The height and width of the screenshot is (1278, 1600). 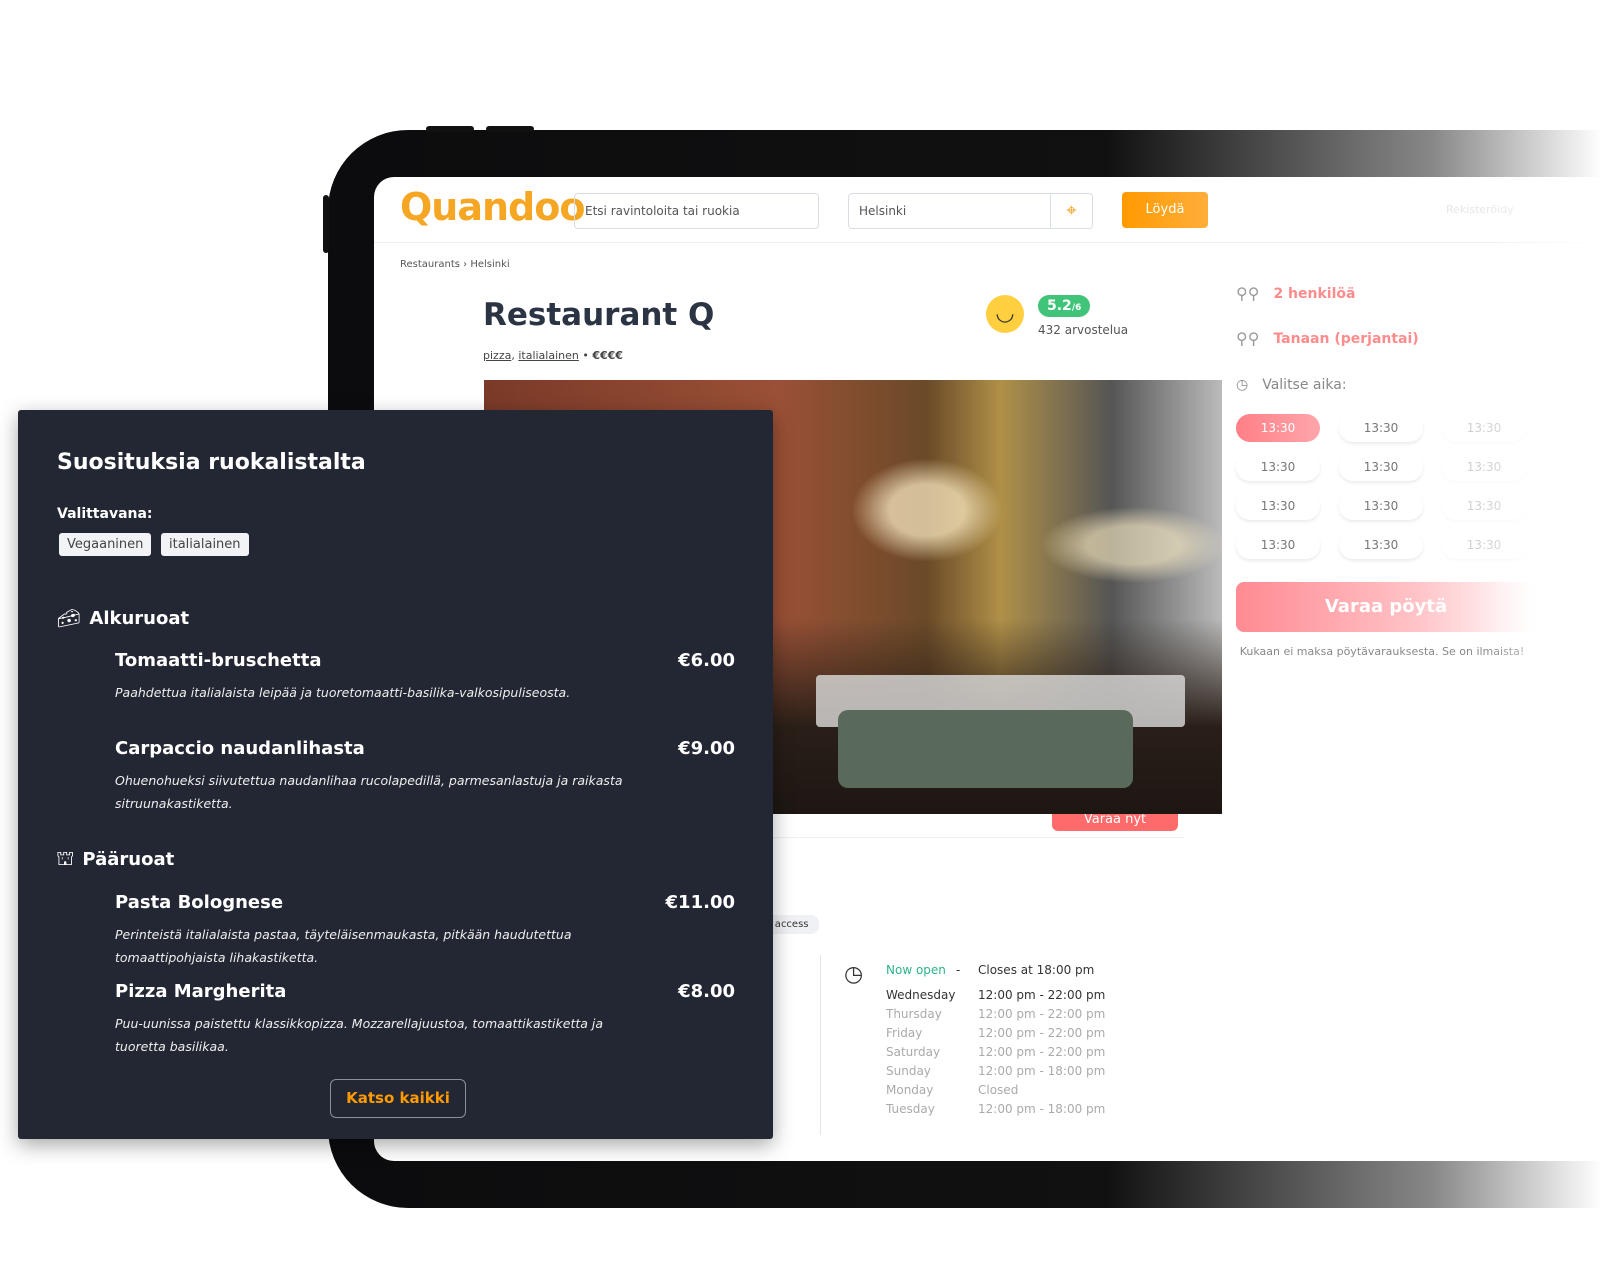 What do you see at coordinates (205, 544) in the screenshot?
I see `tag-italian: italialainen` at bounding box center [205, 544].